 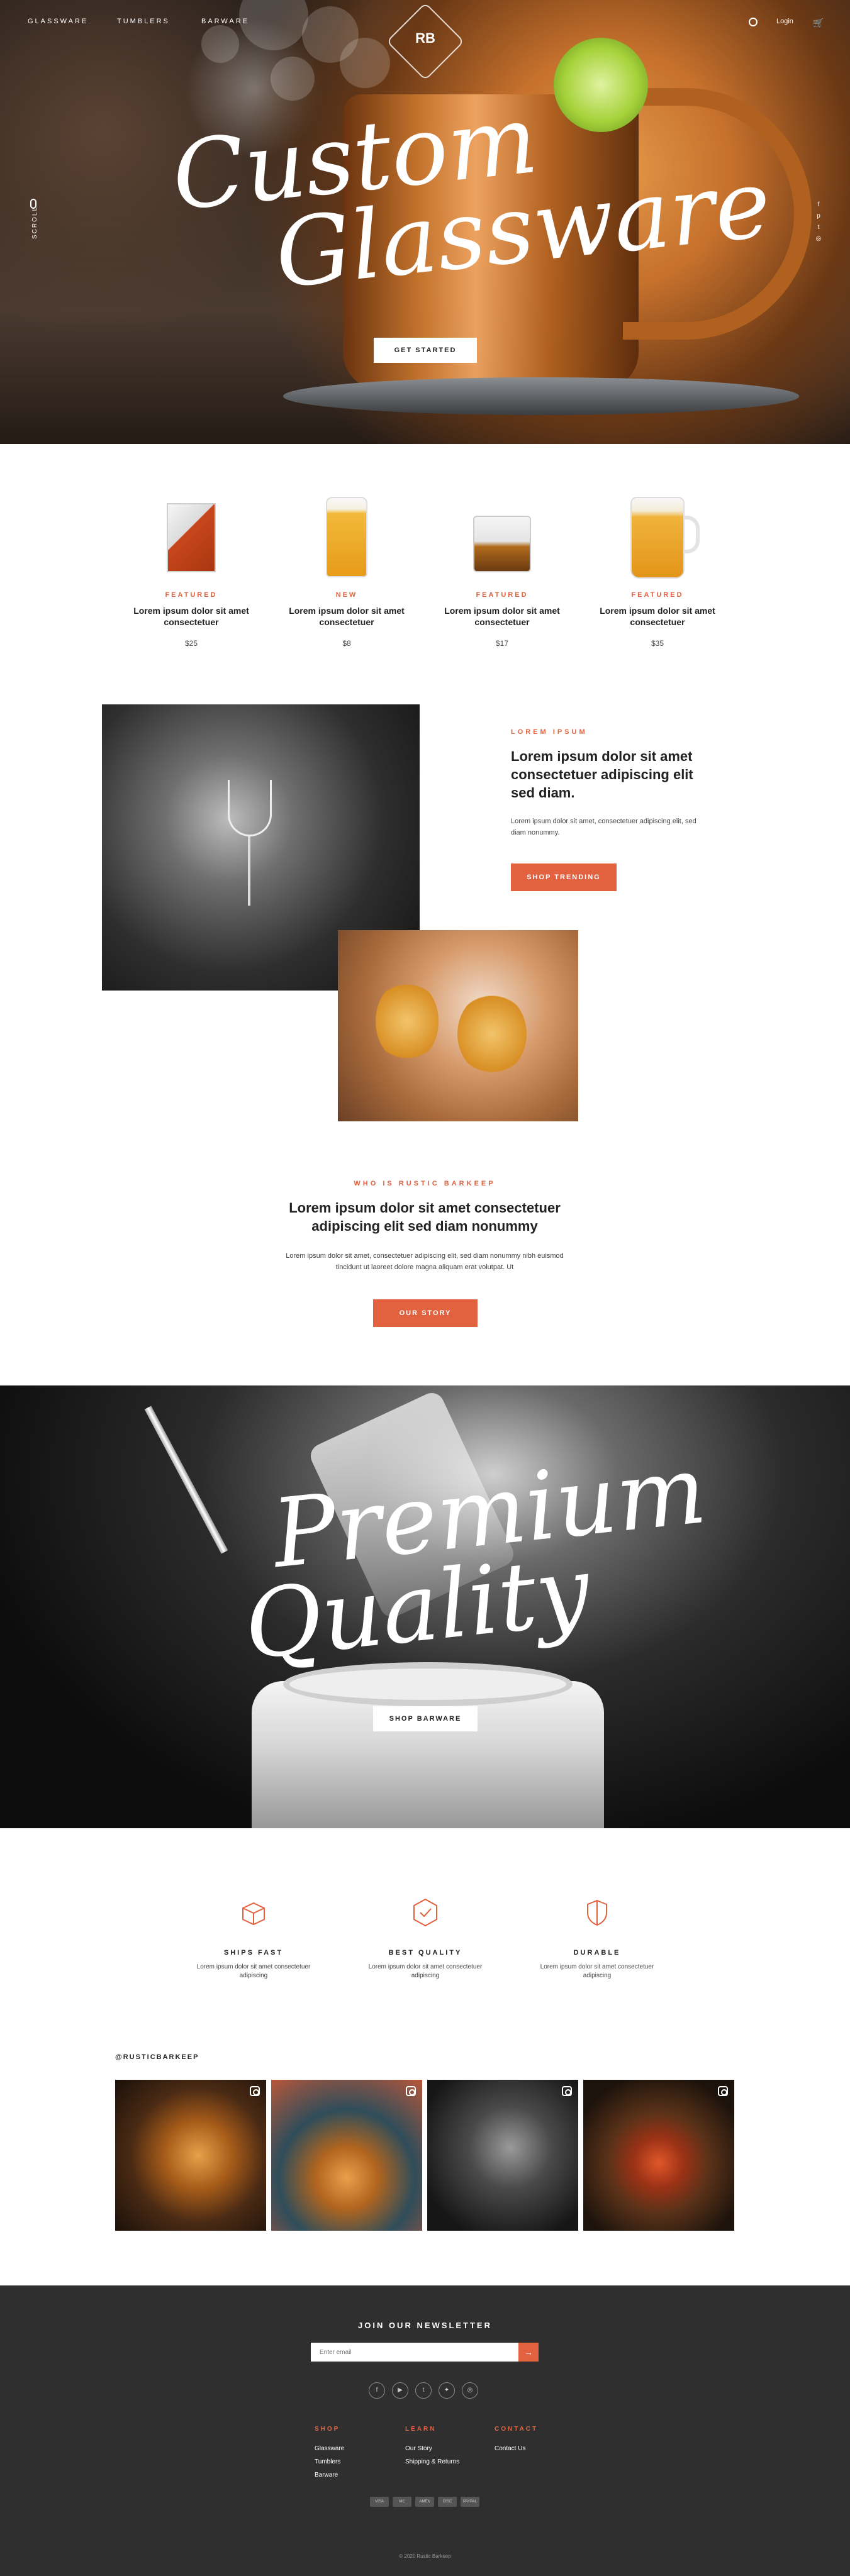 I want to click on product-tag: NEW, so click(x=346, y=595).